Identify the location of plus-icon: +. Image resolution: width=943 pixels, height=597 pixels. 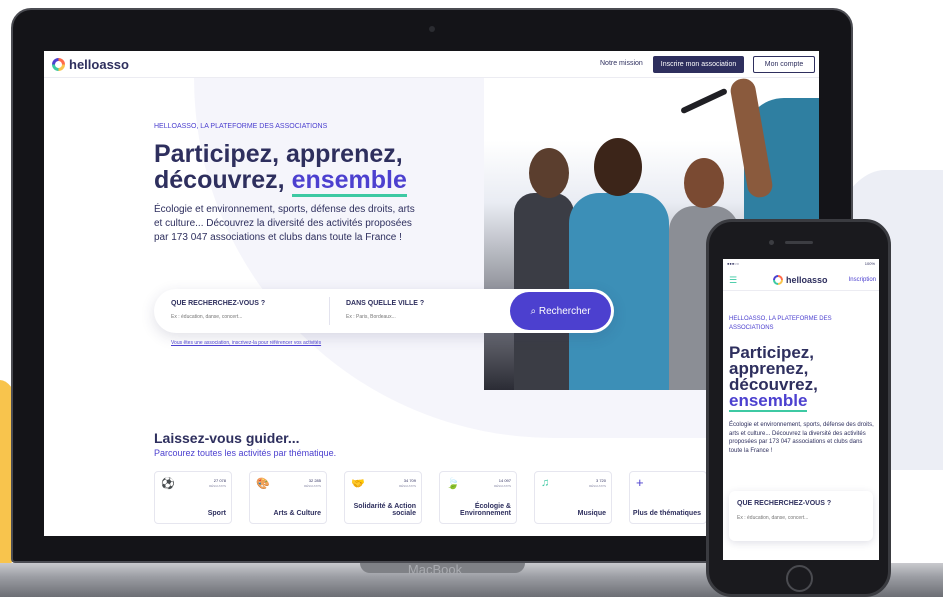
(640, 482).